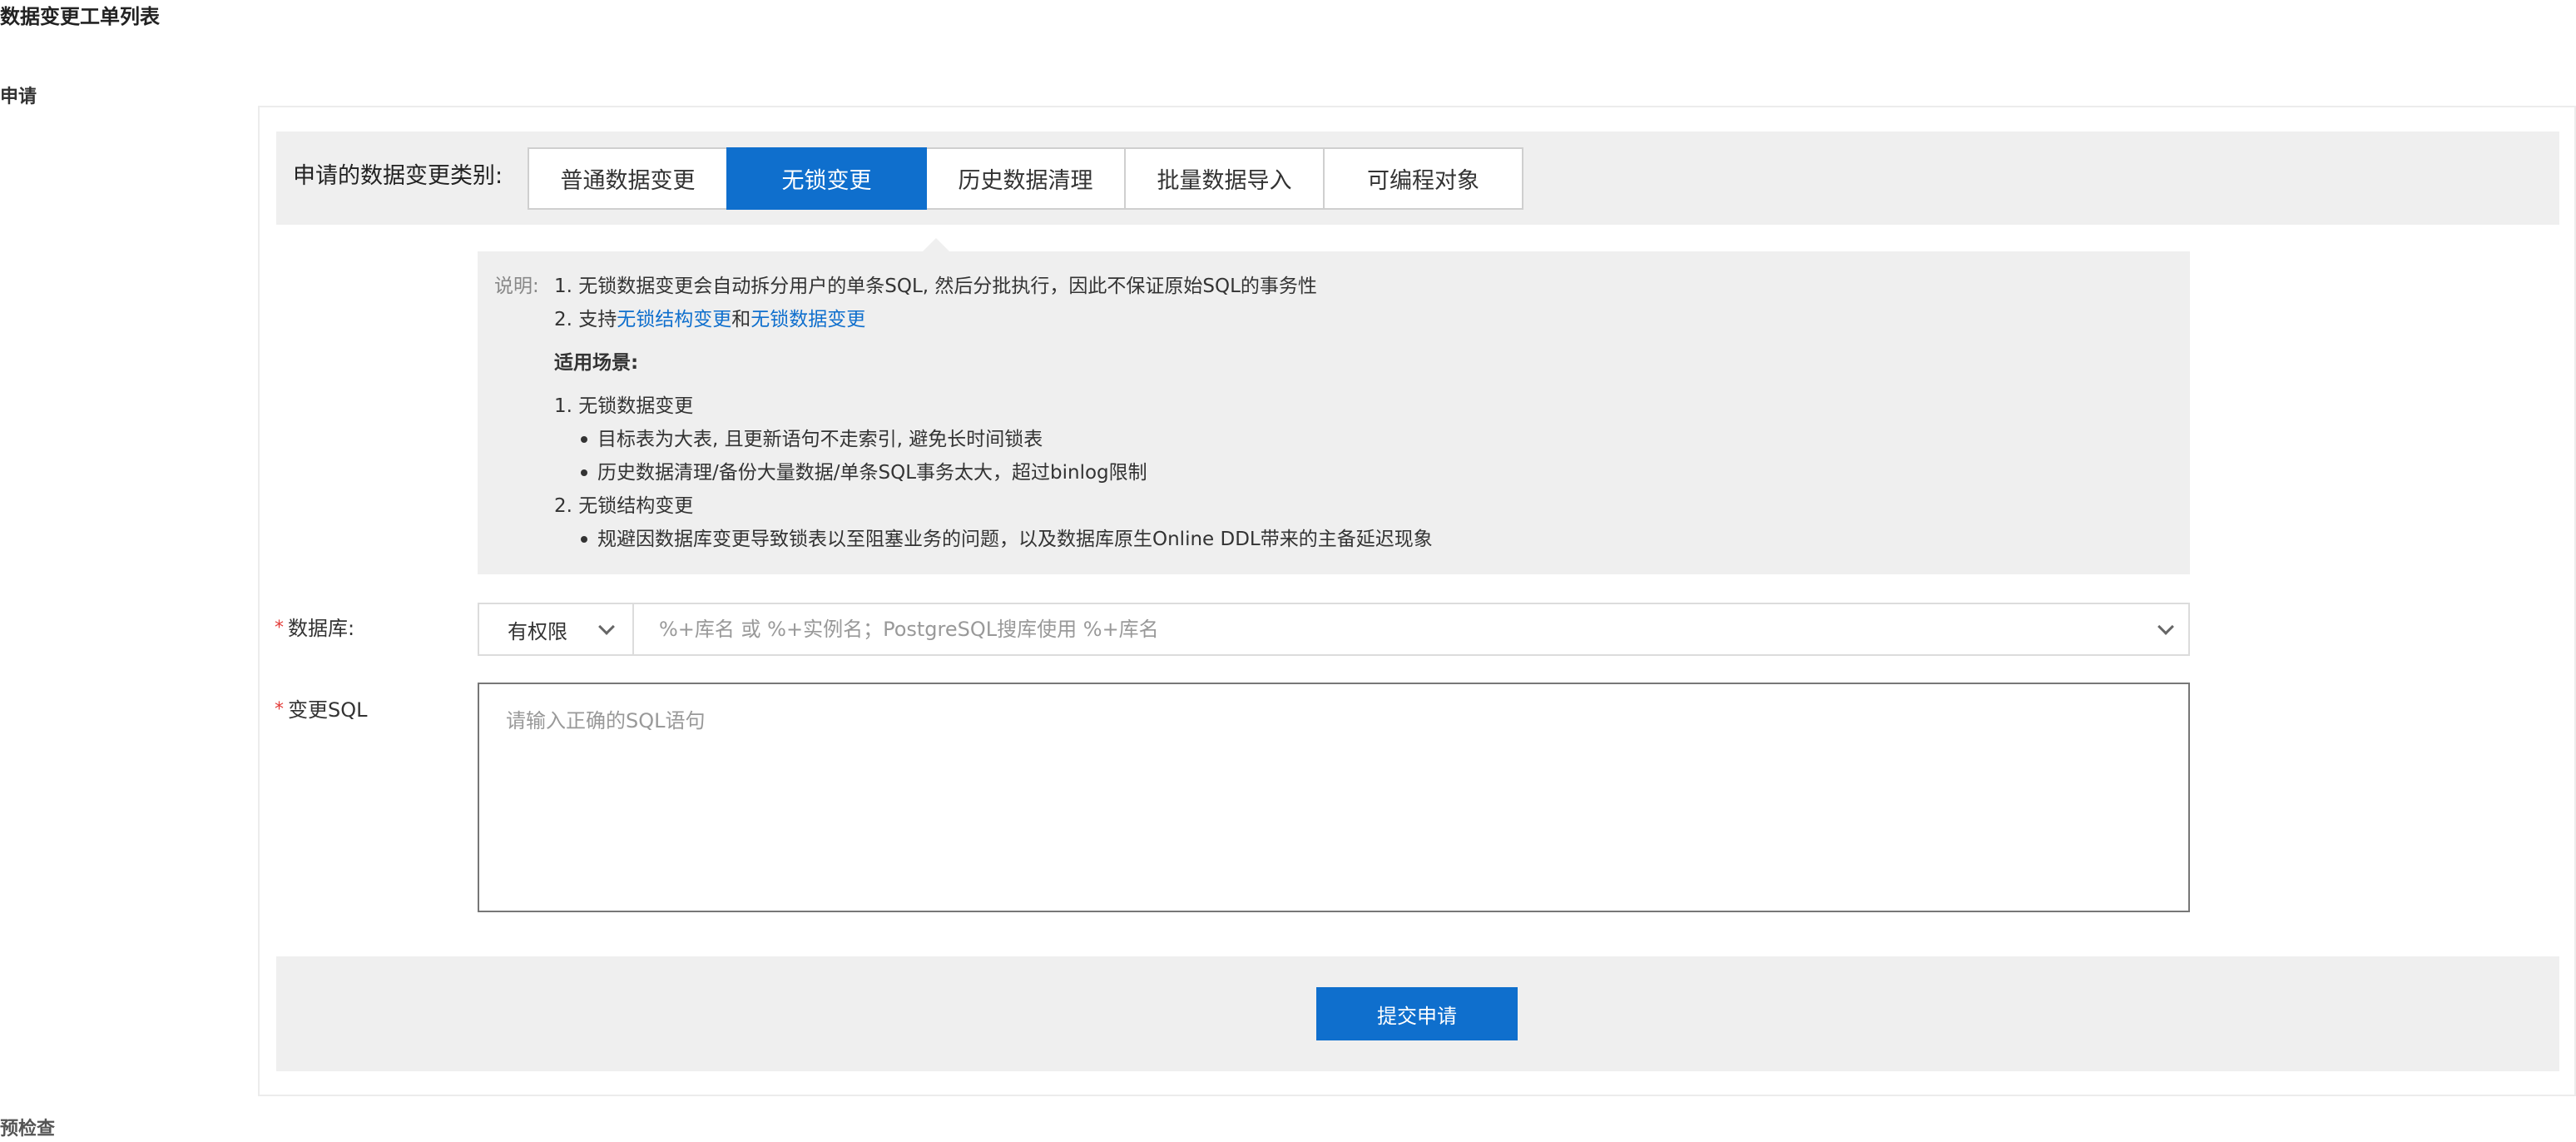 This screenshot has height=1142, width=2576. I want to click on description-line-2: 2. 支持无锁结构变更和无锁数据变更, so click(709, 319).